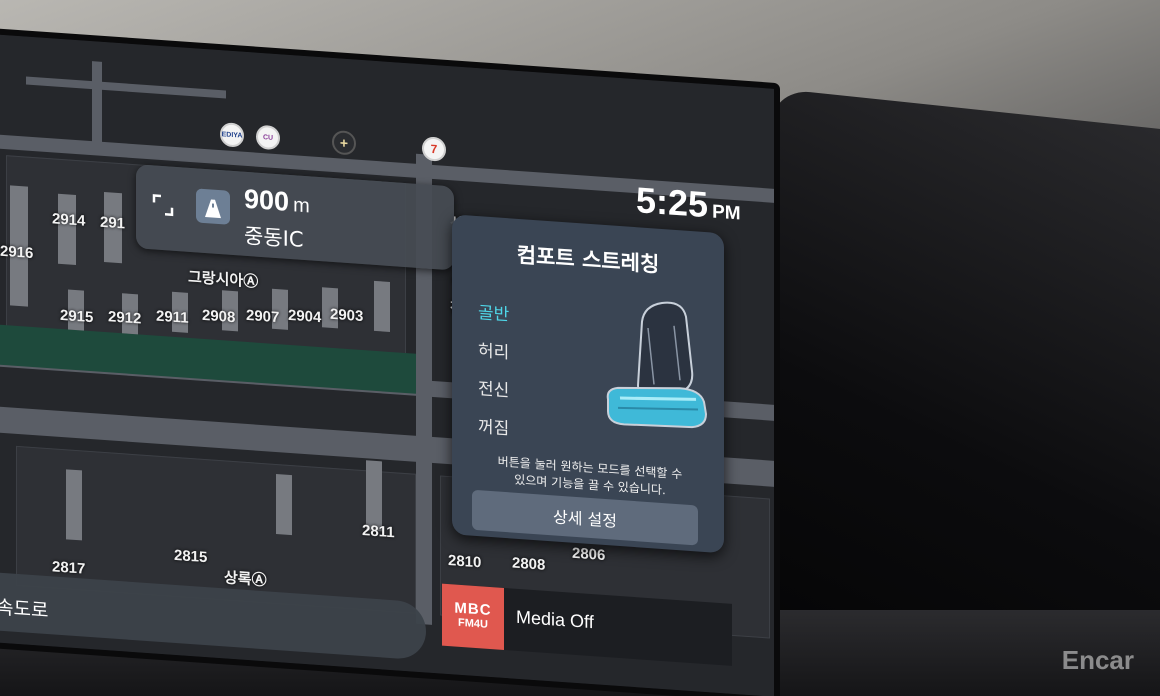 The width and height of the screenshot is (1160, 696). I want to click on map-label: 2914, so click(69, 220).